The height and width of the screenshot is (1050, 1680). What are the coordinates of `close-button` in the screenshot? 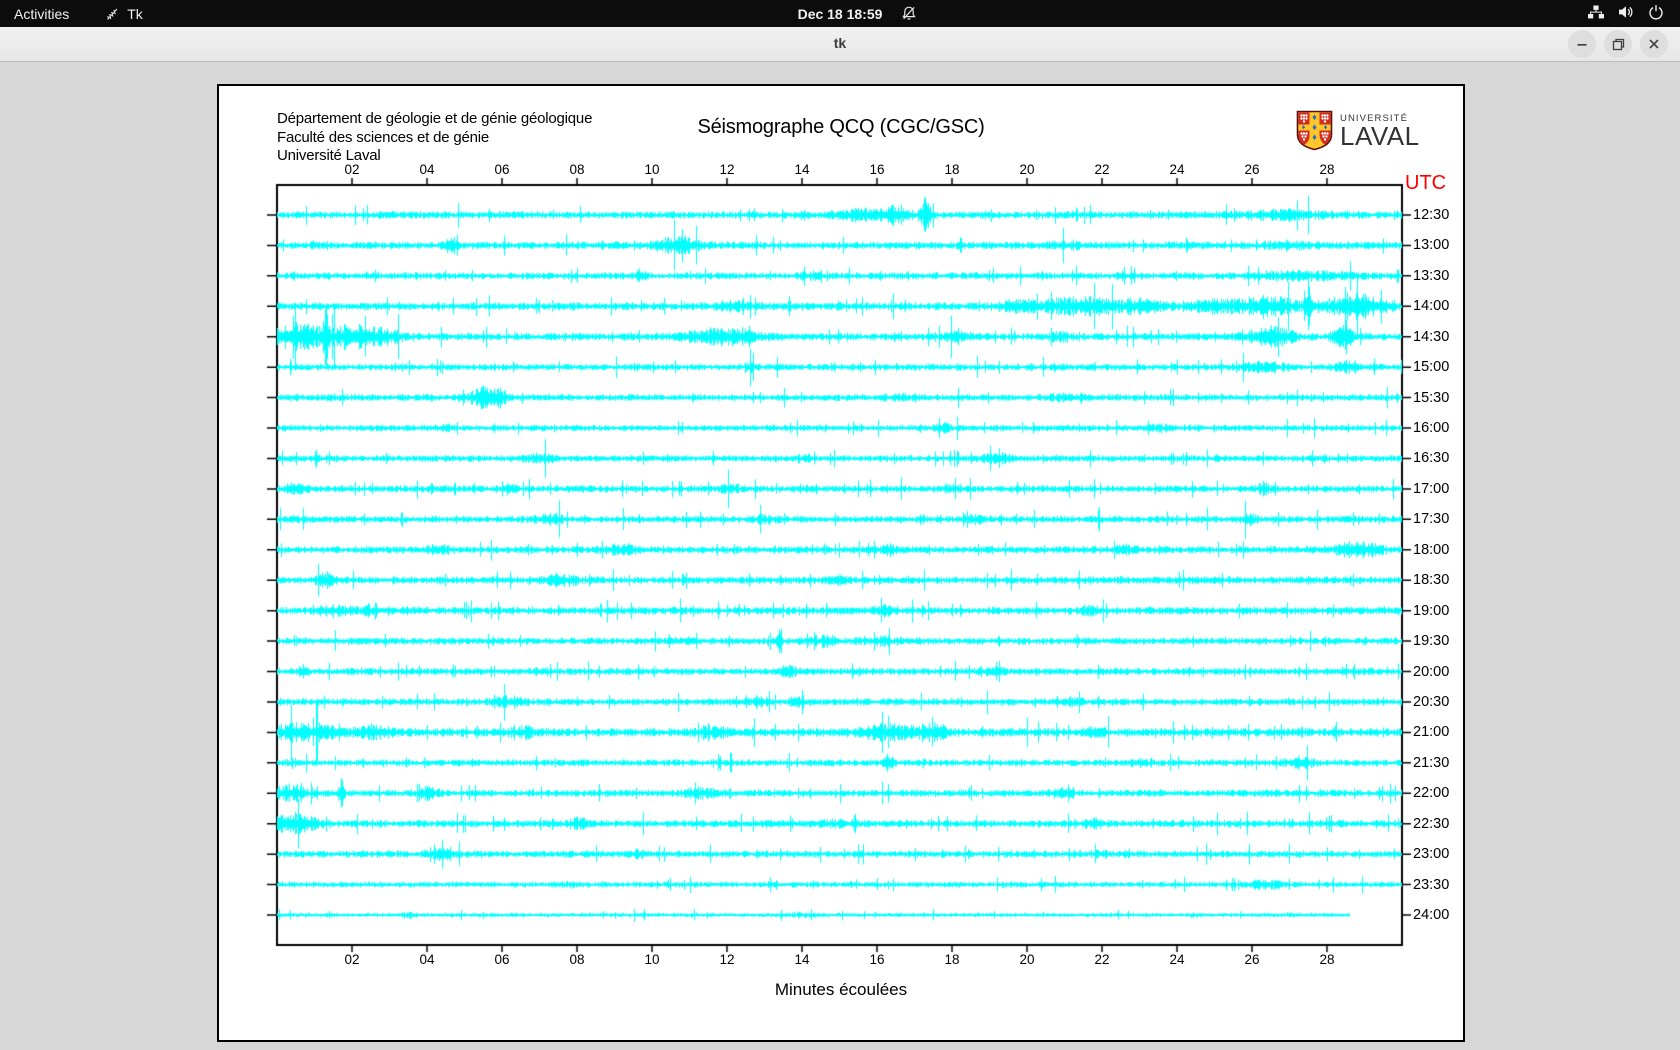 It's located at (1654, 44).